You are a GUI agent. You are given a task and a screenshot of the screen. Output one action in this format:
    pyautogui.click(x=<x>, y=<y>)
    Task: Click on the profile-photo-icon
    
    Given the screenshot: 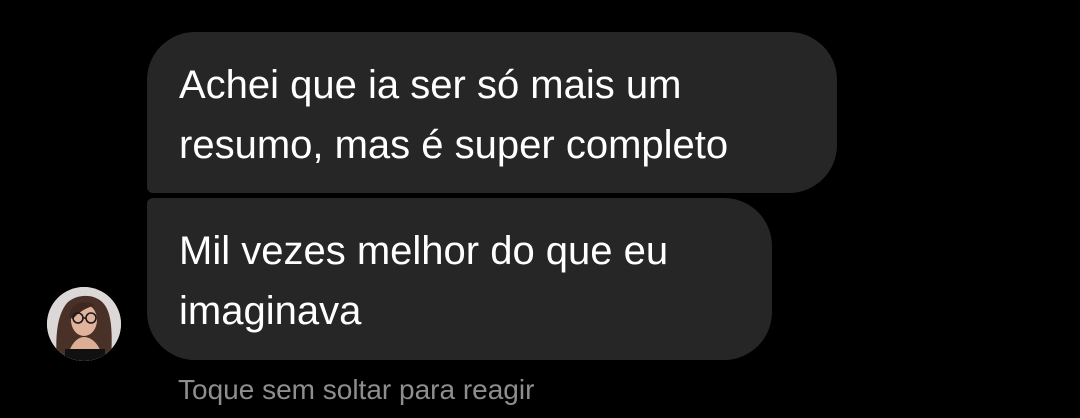 What is the action you would take?
    pyautogui.click(x=84, y=324)
    